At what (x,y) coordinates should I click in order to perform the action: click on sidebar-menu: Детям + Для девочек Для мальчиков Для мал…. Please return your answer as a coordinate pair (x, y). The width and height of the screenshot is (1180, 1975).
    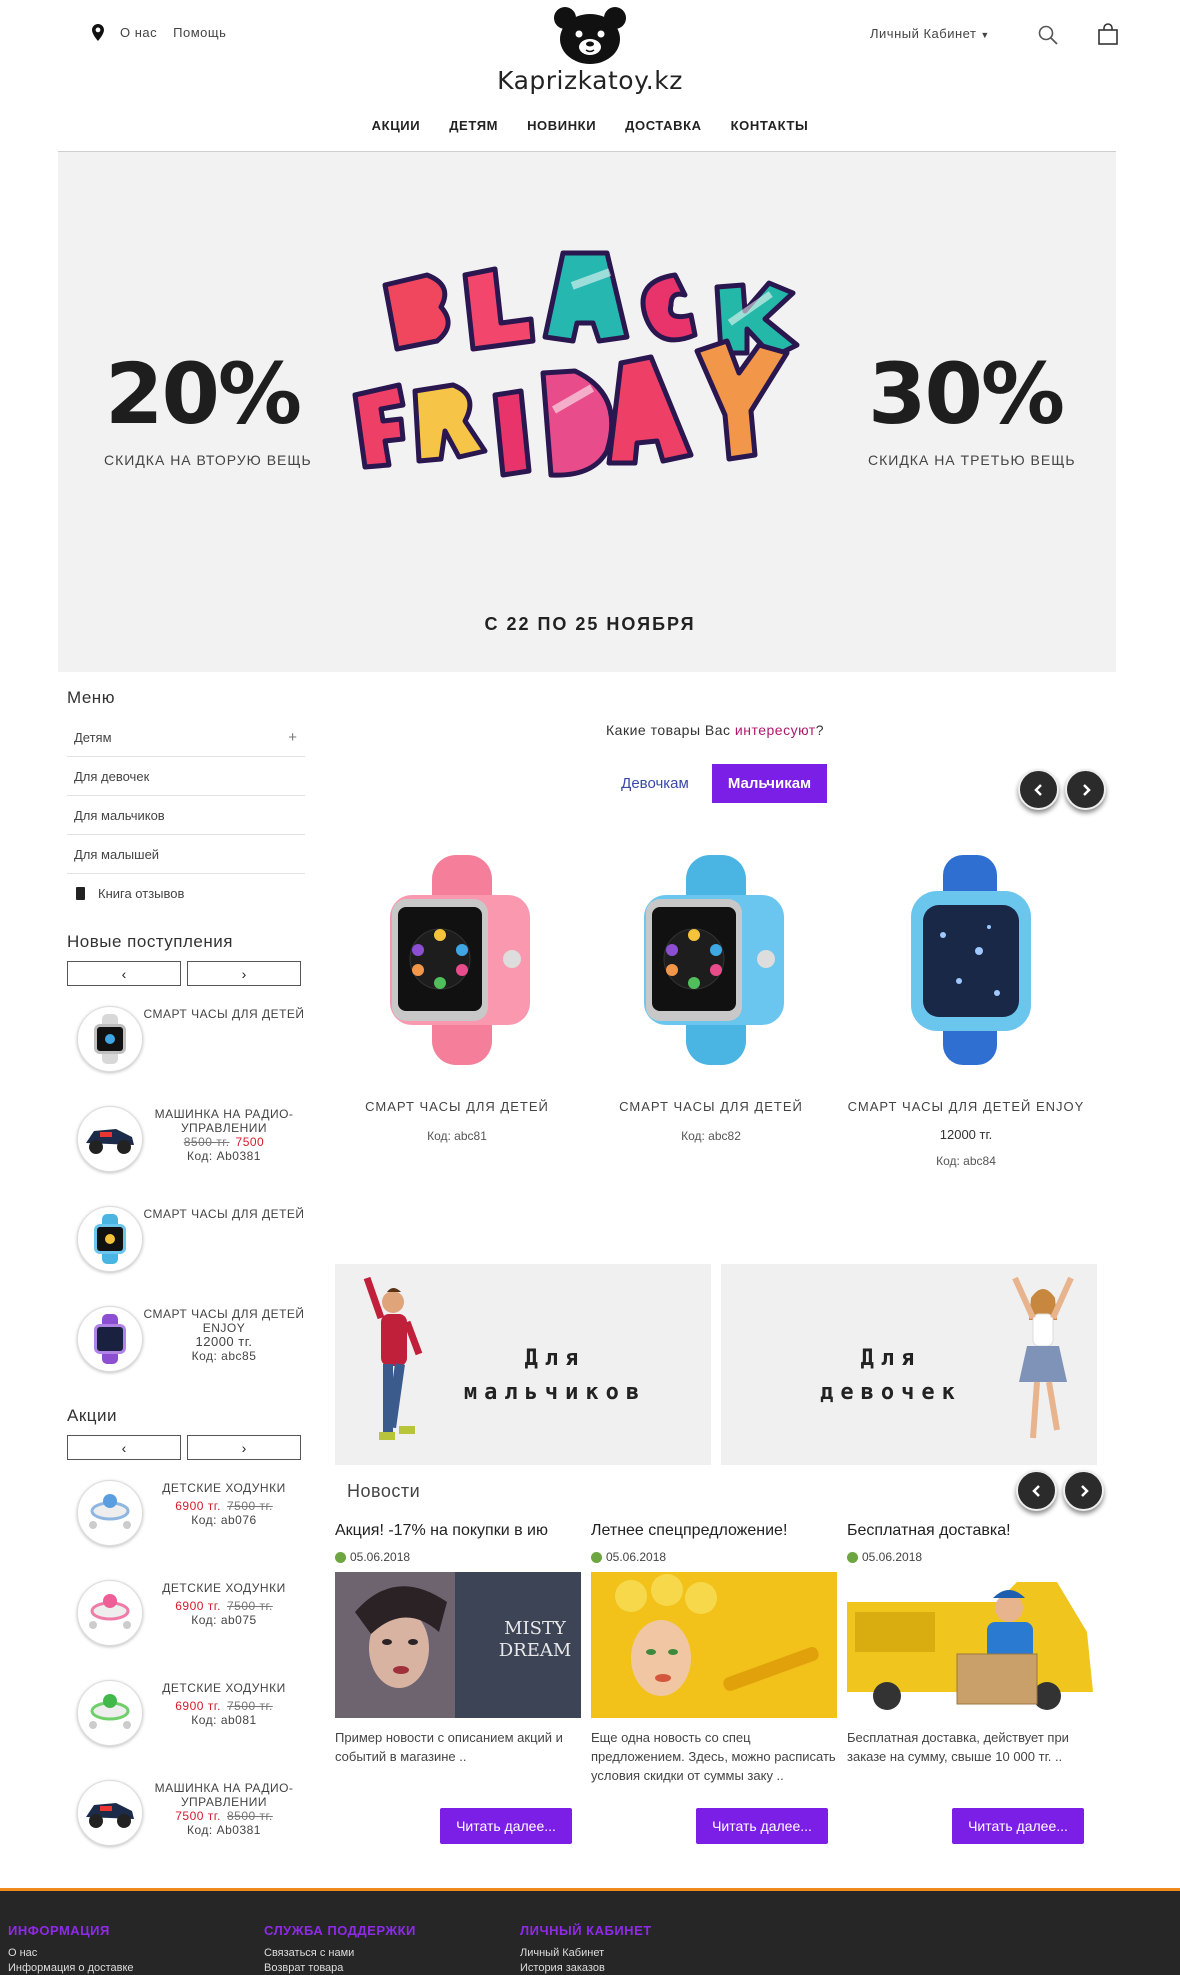
    Looking at the image, I should click on (186, 815).